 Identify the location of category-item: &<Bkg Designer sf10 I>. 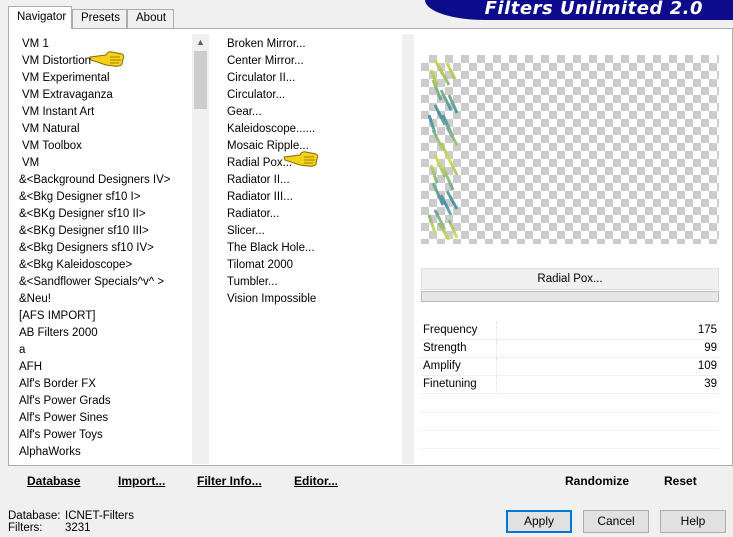
(79, 197).